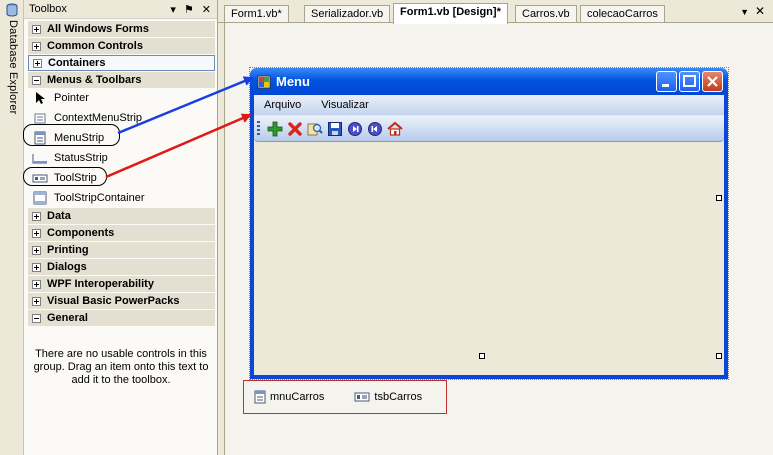 Image resolution: width=773 pixels, height=455 pixels. I want to click on save-button, so click(335, 129).